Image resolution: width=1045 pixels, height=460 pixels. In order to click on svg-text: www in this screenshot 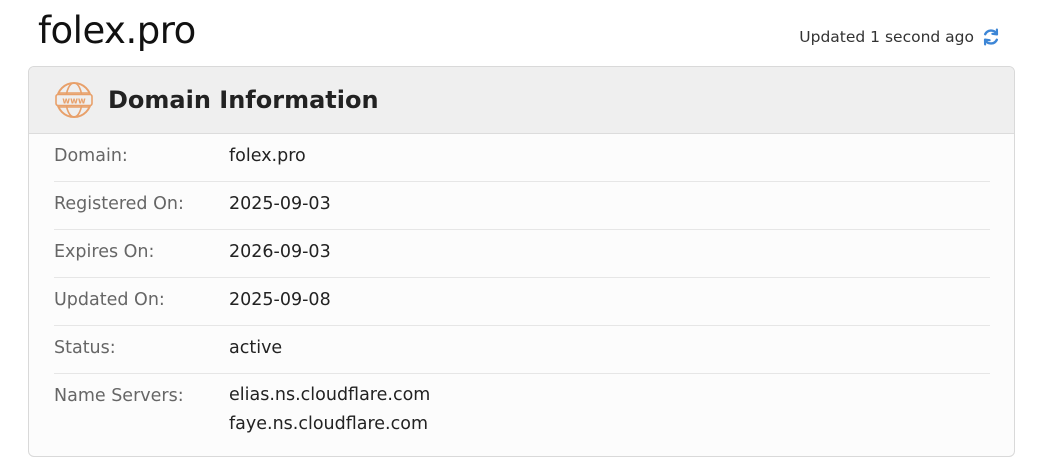, I will do `click(74, 101)`.